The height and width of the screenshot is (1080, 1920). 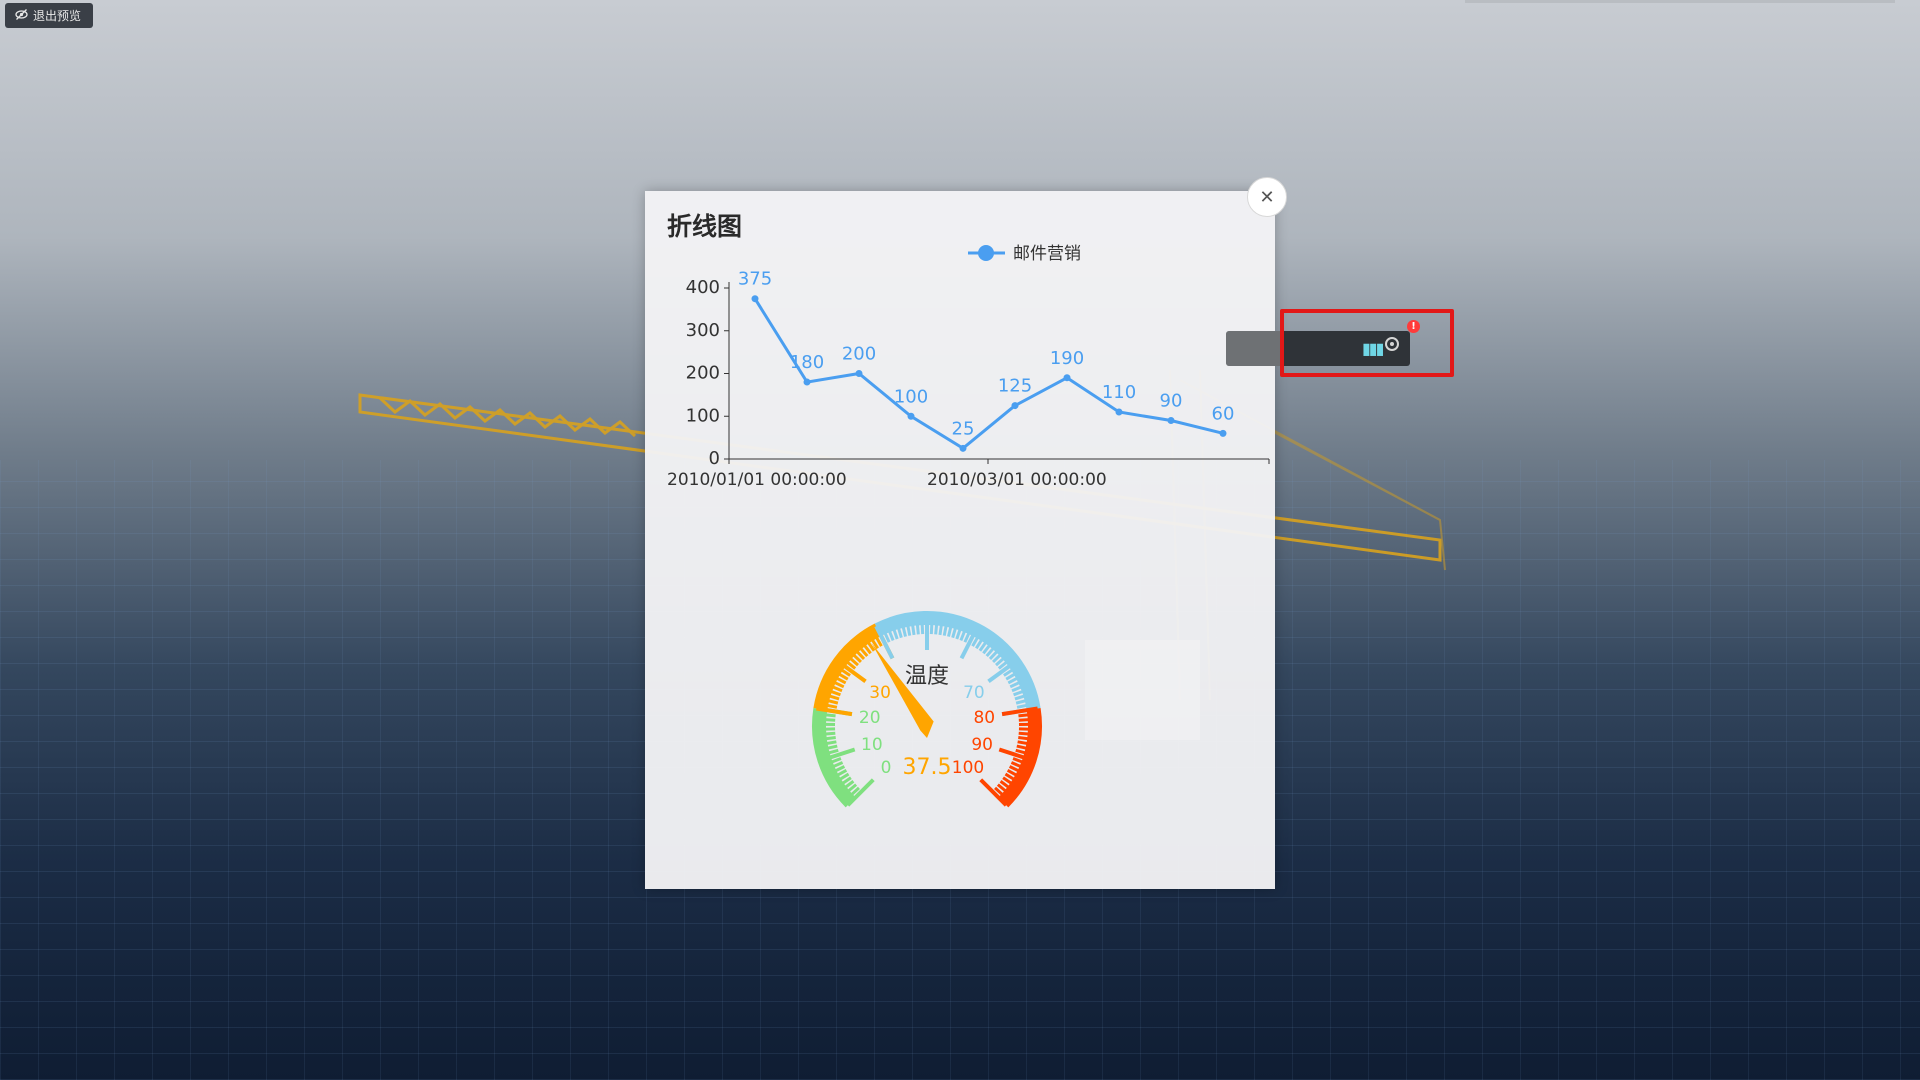 What do you see at coordinates (911, 396) in the screenshot?
I see `data-label: 100` at bounding box center [911, 396].